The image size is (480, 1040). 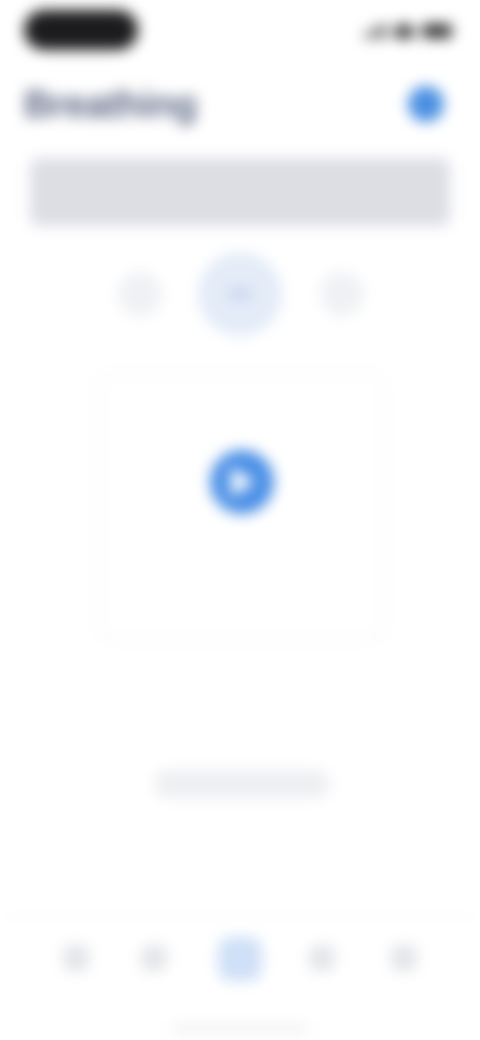 I want to click on wifi-icon, so click(x=404, y=31).